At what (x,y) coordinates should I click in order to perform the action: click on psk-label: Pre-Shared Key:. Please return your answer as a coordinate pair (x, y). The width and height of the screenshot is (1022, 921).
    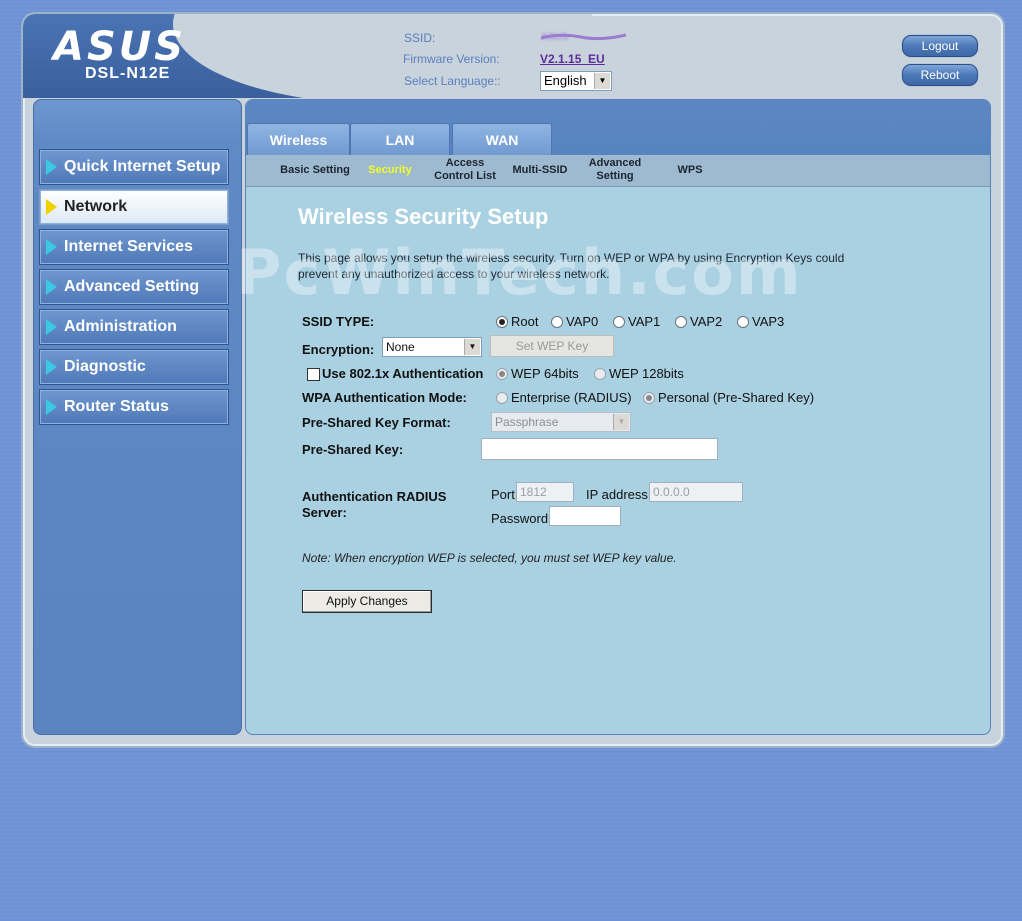
    Looking at the image, I should click on (353, 449).